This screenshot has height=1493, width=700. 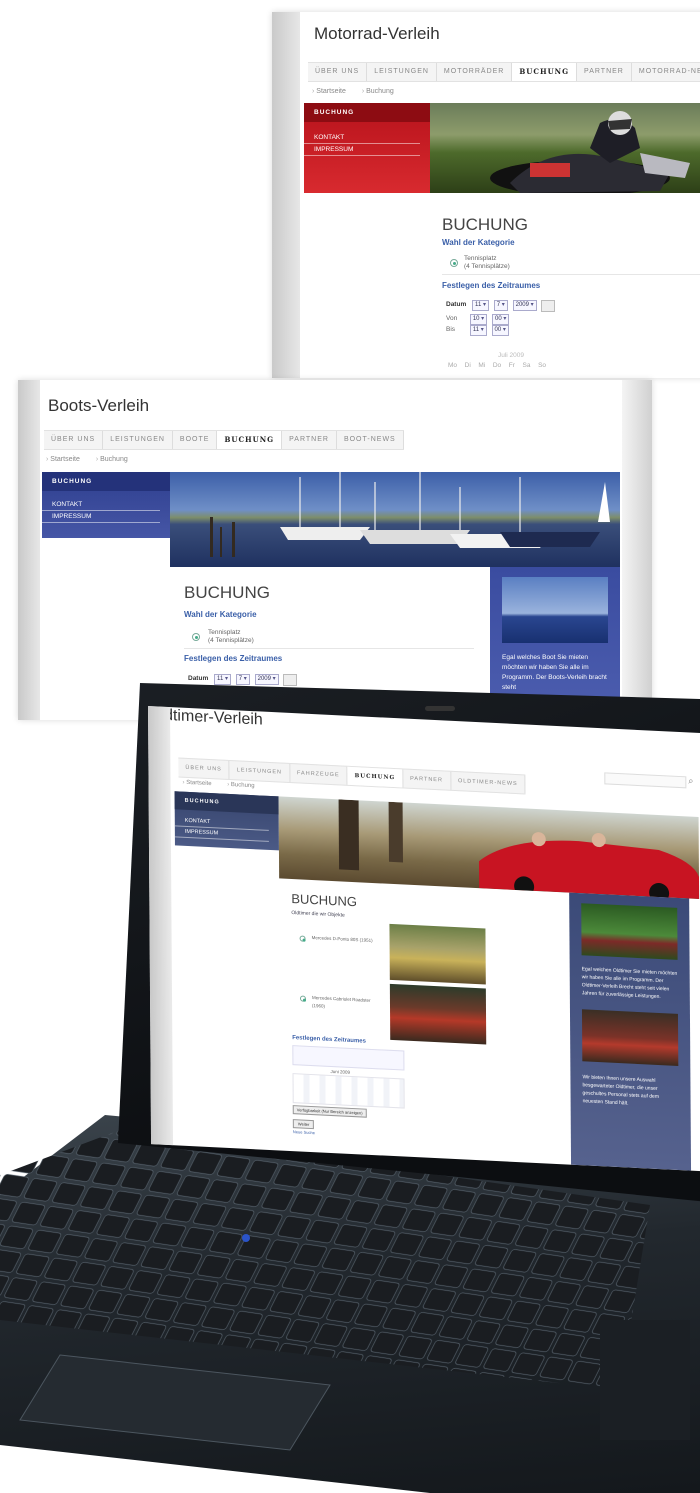 I want to click on header-image-classic-car, so click(x=489, y=847).